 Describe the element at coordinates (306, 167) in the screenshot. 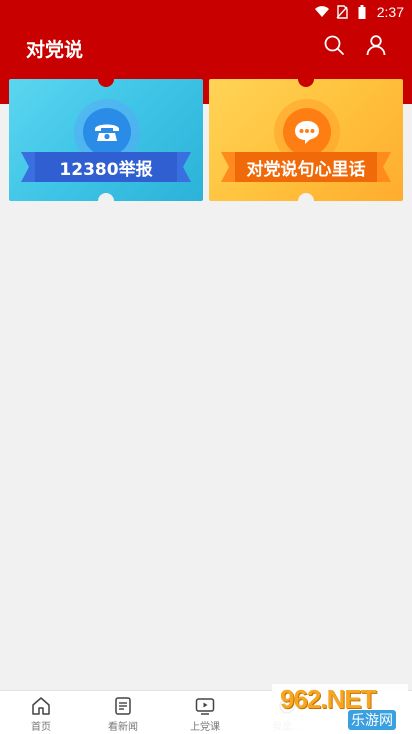

I see `heart-talk-card-label: 对党说句心里话` at that location.